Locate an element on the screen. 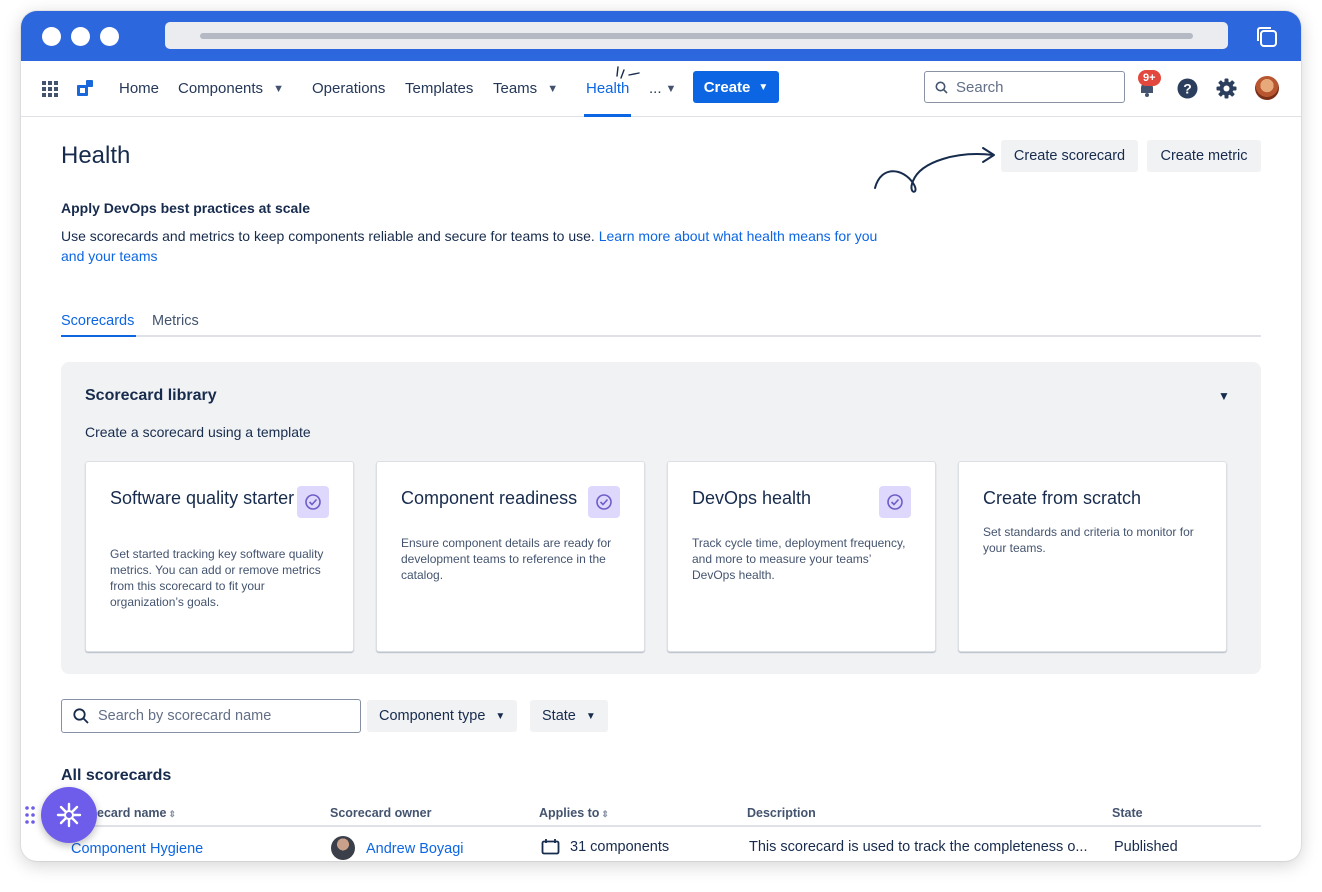 This screenshot has width=1322, height=892. create-scorecard-button: Create scorecard is located at coordinates (1069, 156).